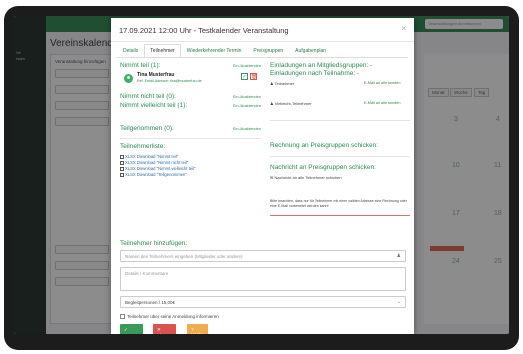 This screenshot has width=523, height=354. Describe the element at coordinates (310, 51) in the screenshot. I see `tab-aufgabenplan: Aufgabenplan` at that location.